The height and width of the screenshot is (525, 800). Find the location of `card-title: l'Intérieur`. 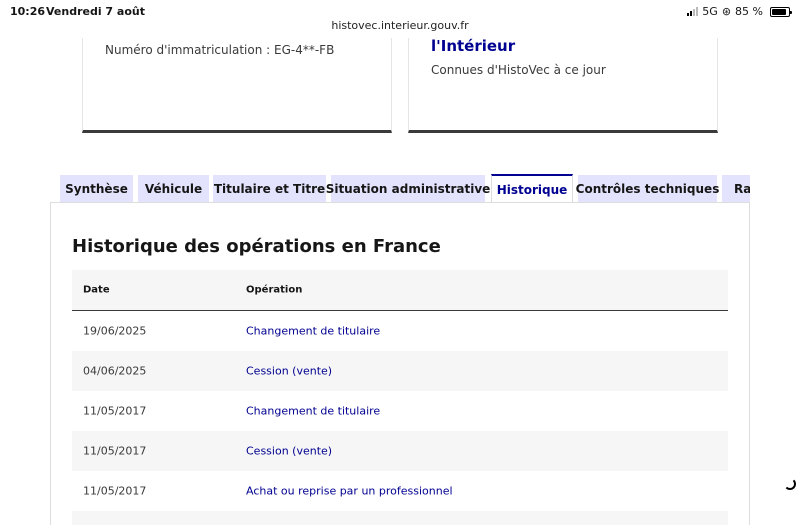

card-title: l'Intérieur is located at coordinates (473, 46).